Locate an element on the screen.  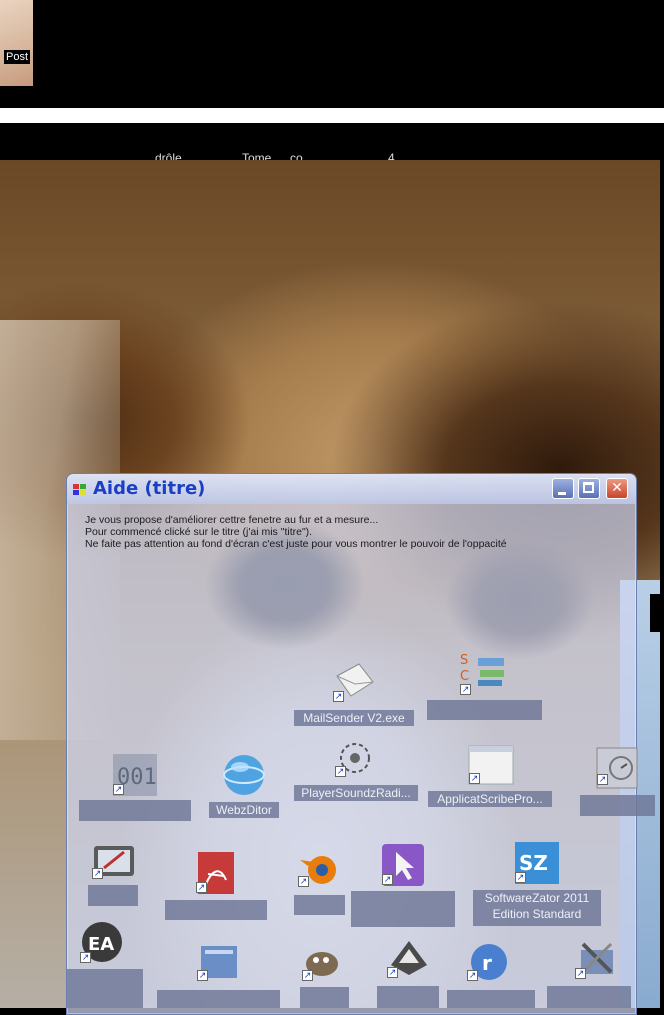
icon-label-blender is located at coordinates (319, 905).